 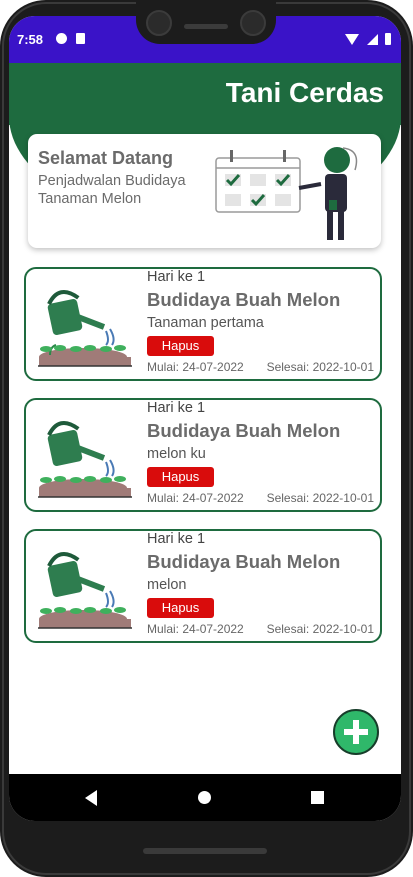 I want to click on camera-notch, so click(x=206, y=22).